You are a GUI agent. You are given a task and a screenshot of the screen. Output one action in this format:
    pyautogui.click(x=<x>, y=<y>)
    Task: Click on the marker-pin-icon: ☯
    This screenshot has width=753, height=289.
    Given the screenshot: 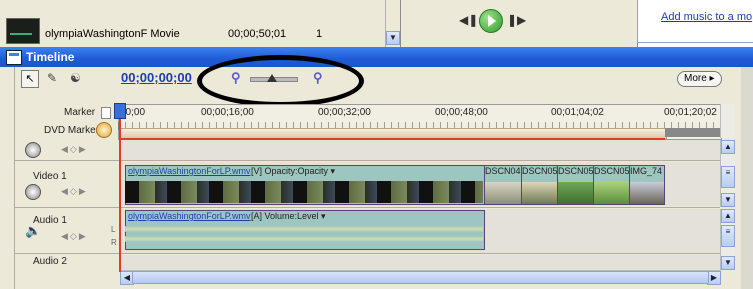 What is the action you would take?
    pyautogui.click(x=75, y=78)
    